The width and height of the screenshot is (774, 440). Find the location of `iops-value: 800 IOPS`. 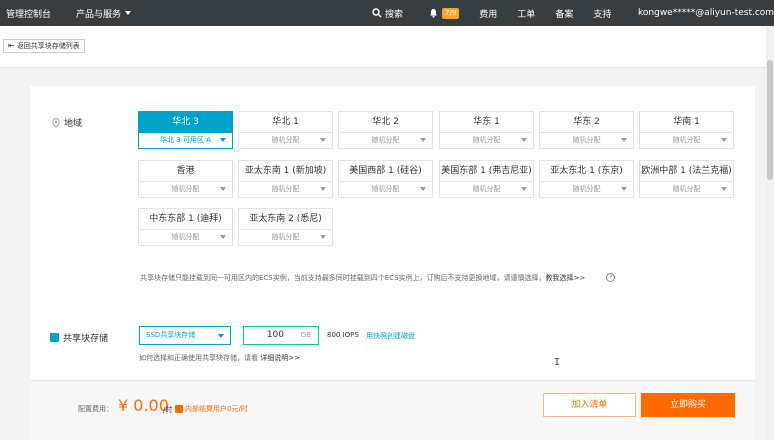

iops-value: 800 IOPS is located at coordinates (343, 335).